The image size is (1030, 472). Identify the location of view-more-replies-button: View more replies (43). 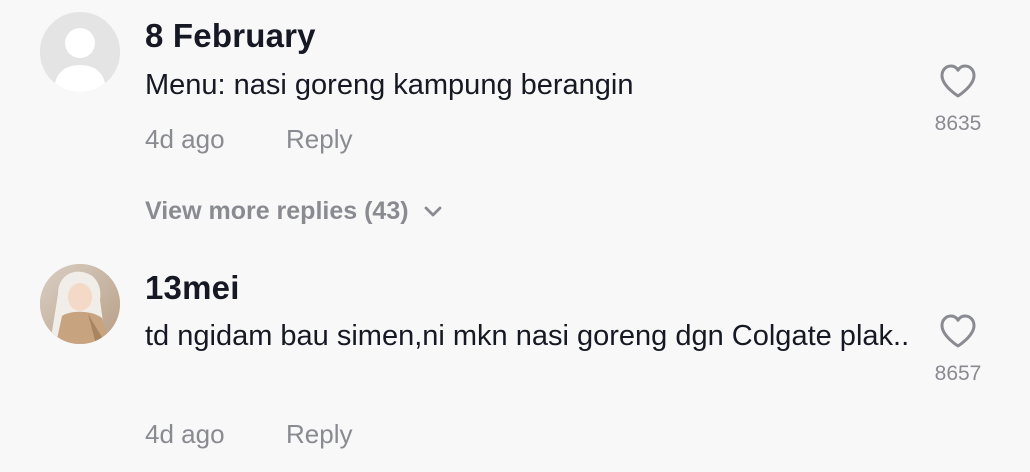
(294, 211).